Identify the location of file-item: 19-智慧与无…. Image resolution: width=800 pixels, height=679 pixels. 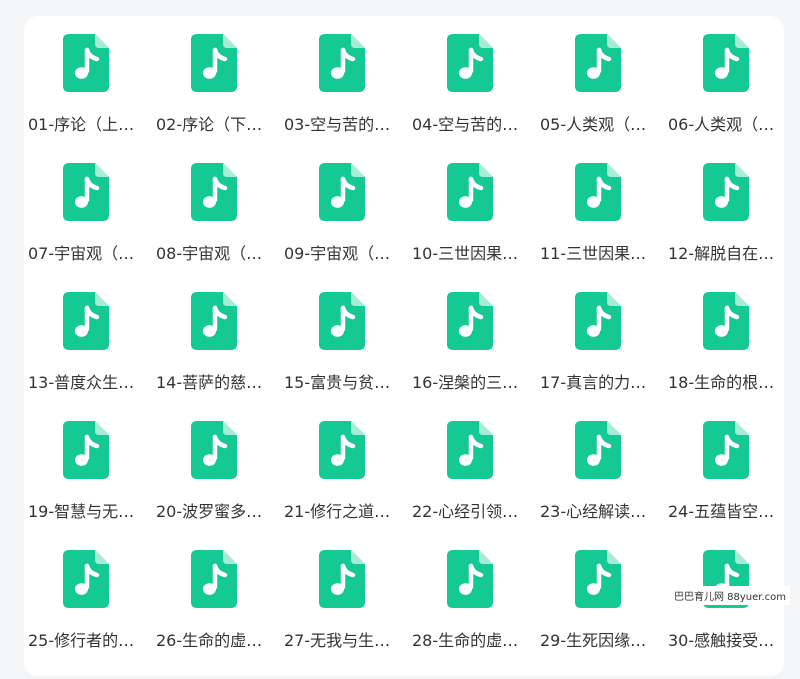
(88, 485).